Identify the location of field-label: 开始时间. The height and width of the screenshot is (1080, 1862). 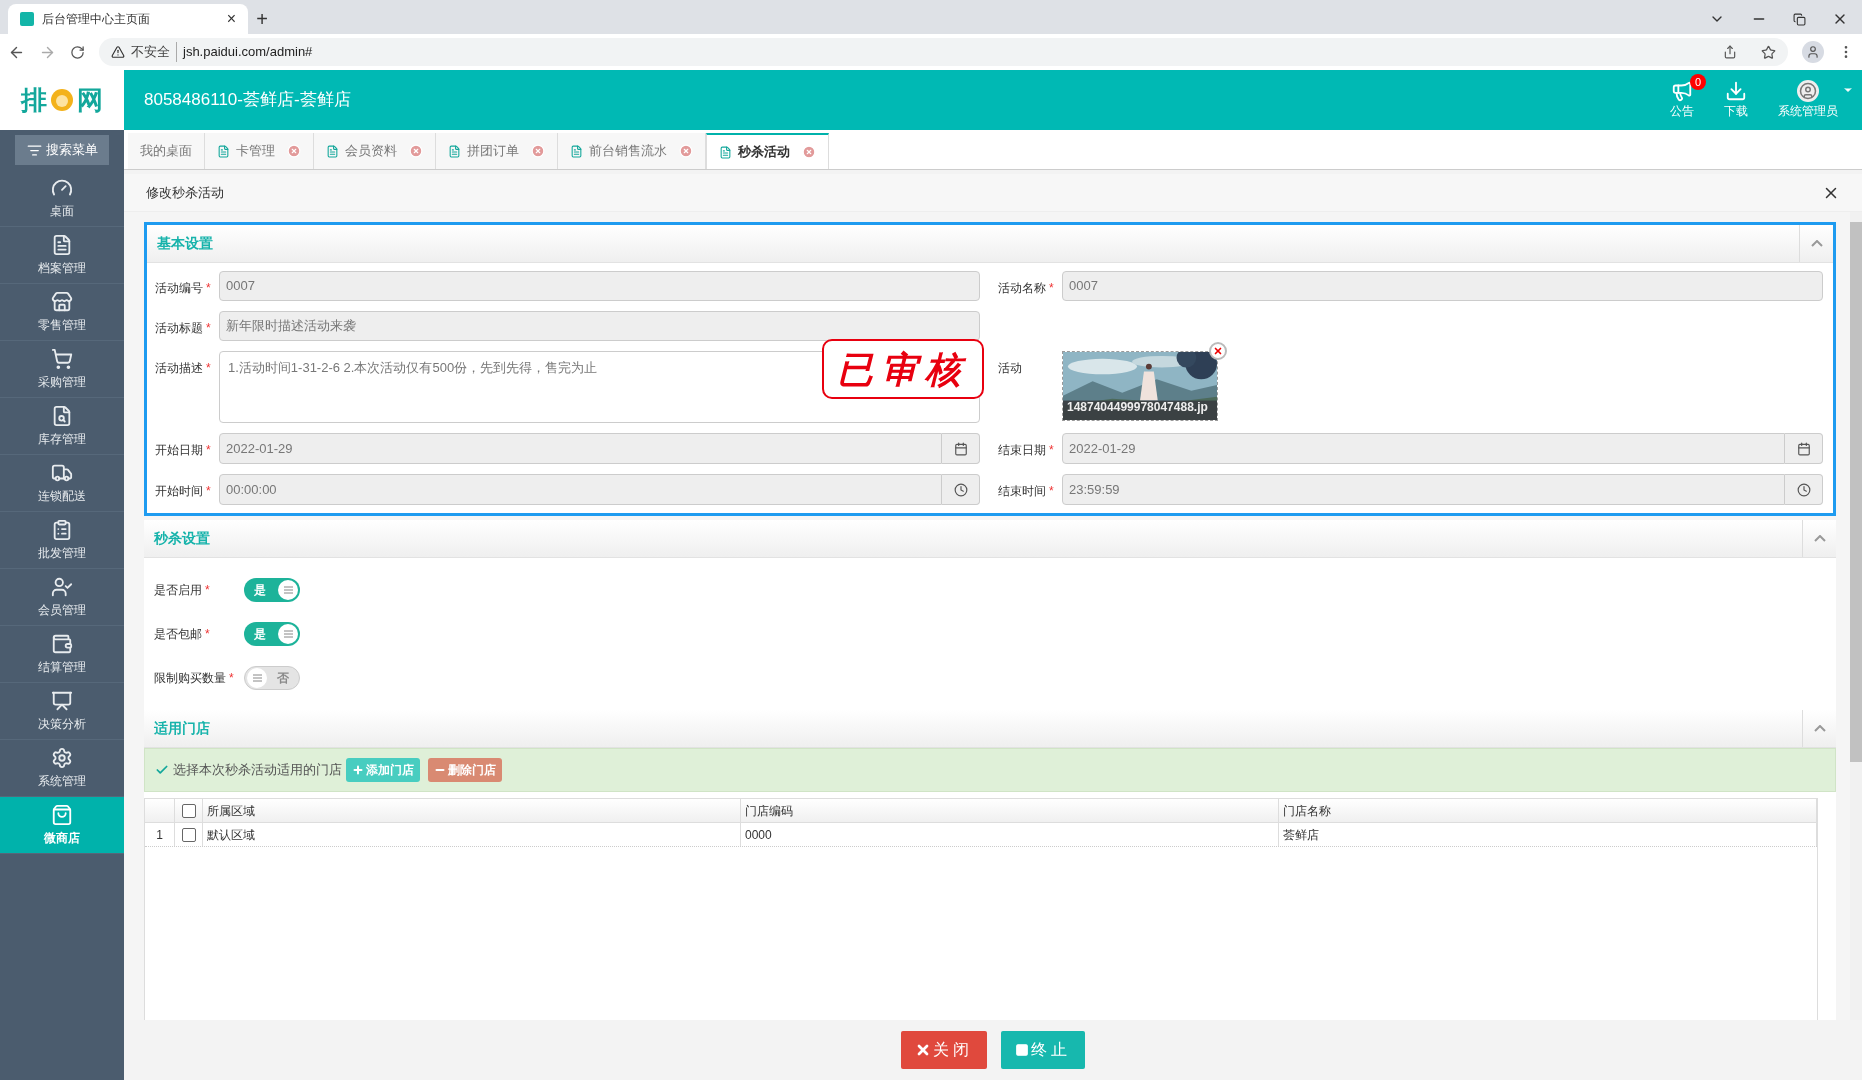
(179, 491).